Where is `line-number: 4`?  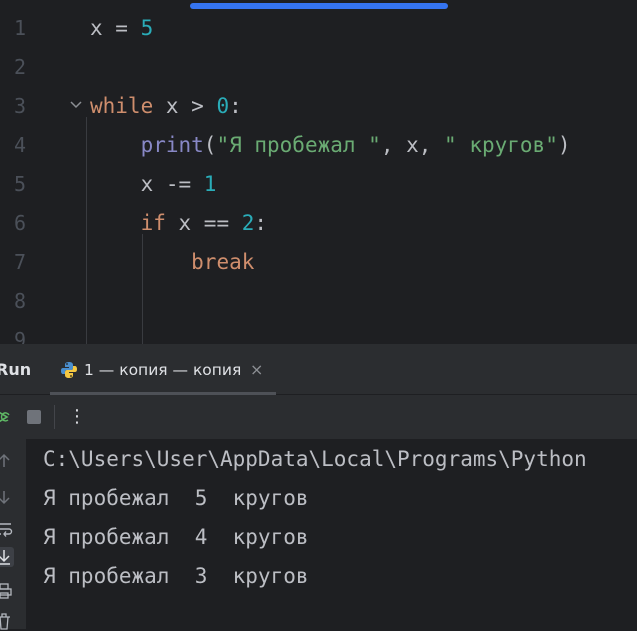
line-number: 4 is located at coordinates (13, 145).